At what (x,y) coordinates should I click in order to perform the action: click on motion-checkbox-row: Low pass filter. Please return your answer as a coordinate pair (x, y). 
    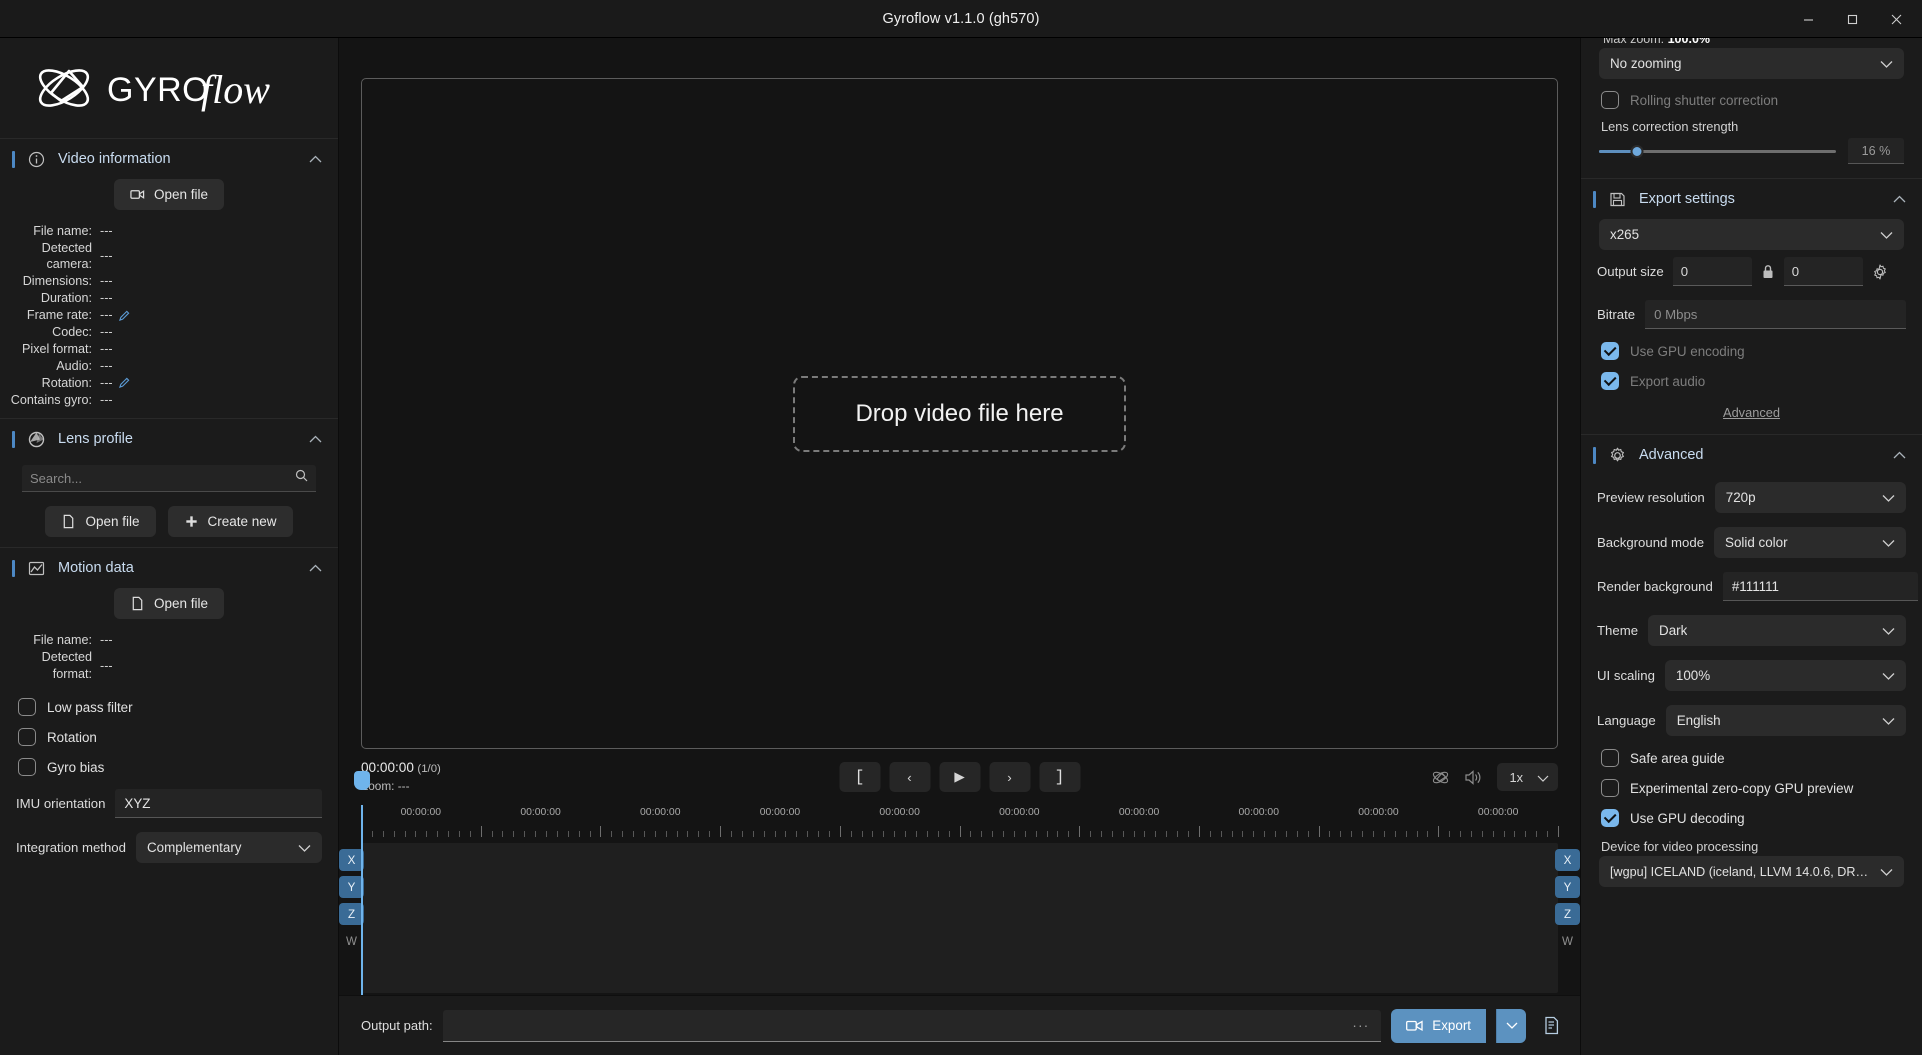
    Looking at the image, I should click on (169, 707).